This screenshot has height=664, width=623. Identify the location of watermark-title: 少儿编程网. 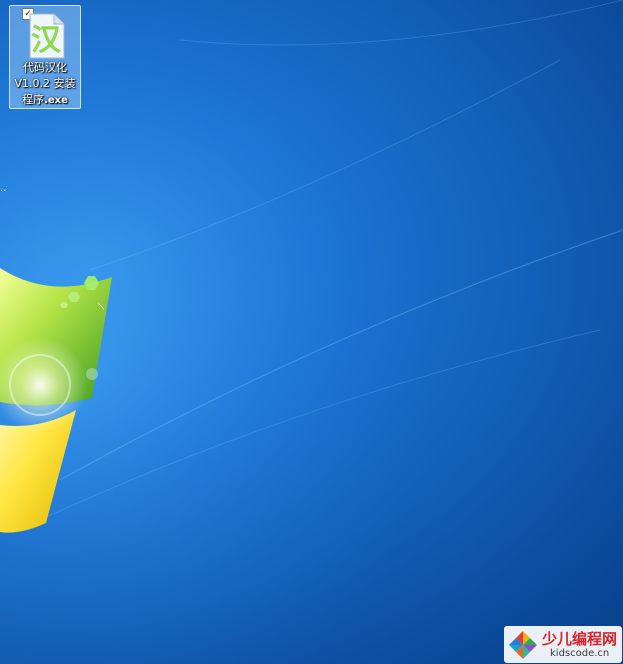
(580, 639).